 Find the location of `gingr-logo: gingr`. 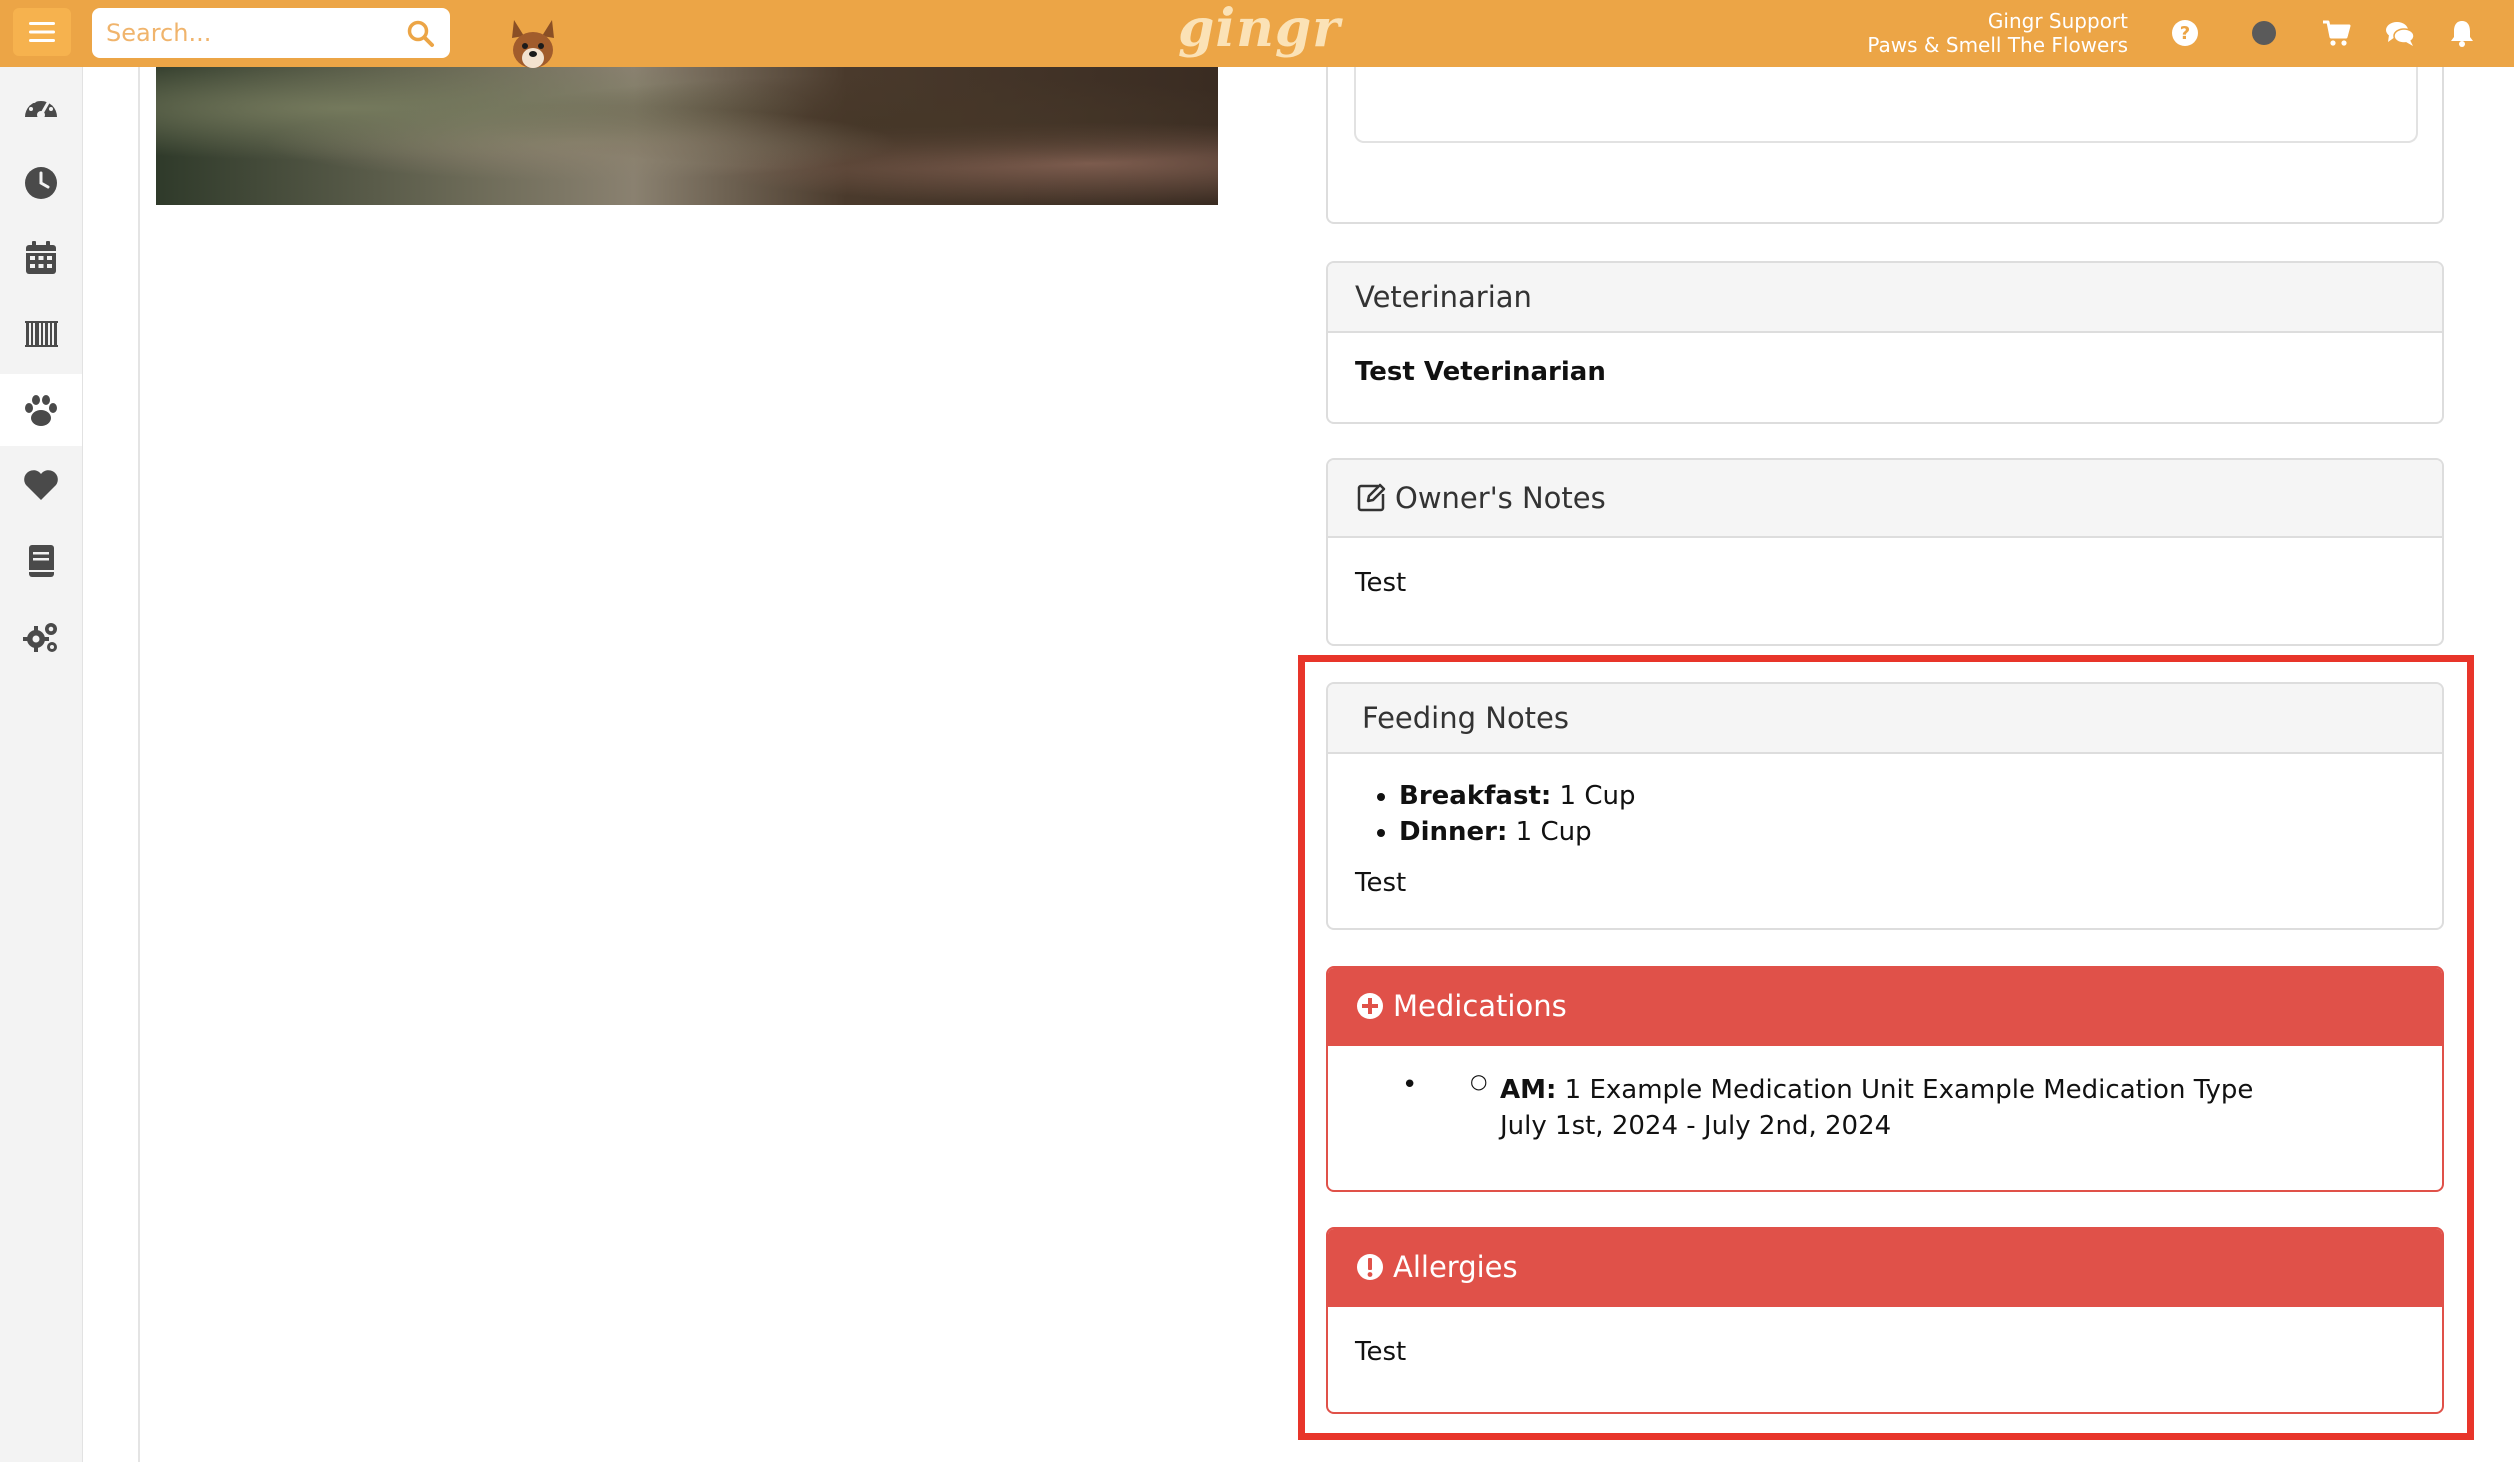

gingr-logo: gingr is located at coordinates (1259, 29).